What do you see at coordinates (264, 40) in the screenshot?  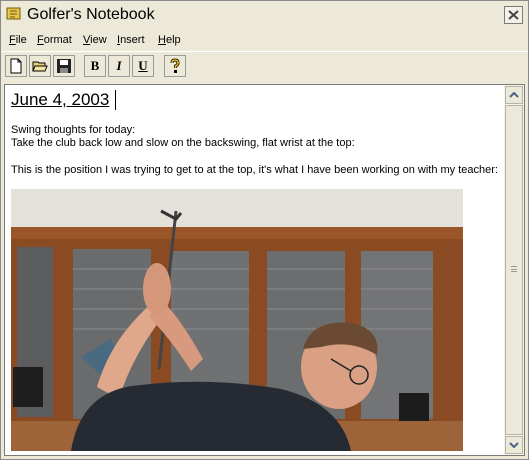 I see `menu-bar: File Format View Insert Help` at bounding box center [264, 40].